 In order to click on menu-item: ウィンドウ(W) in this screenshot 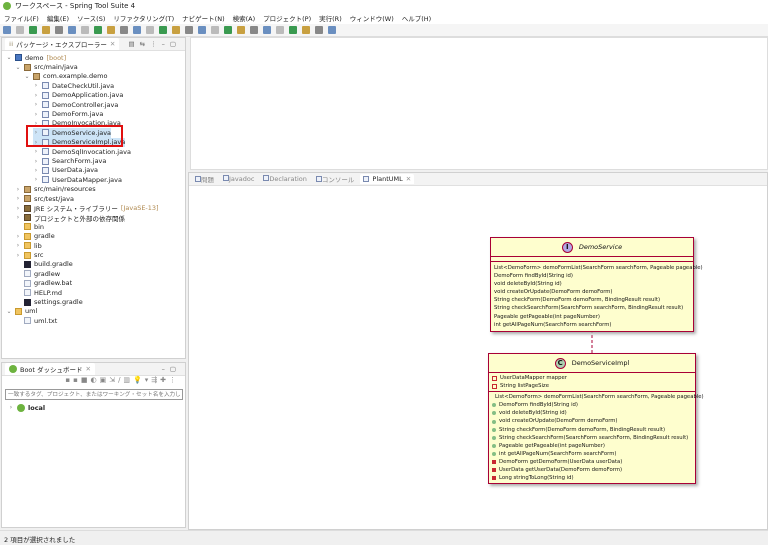, I will do `click(372, 18)`.